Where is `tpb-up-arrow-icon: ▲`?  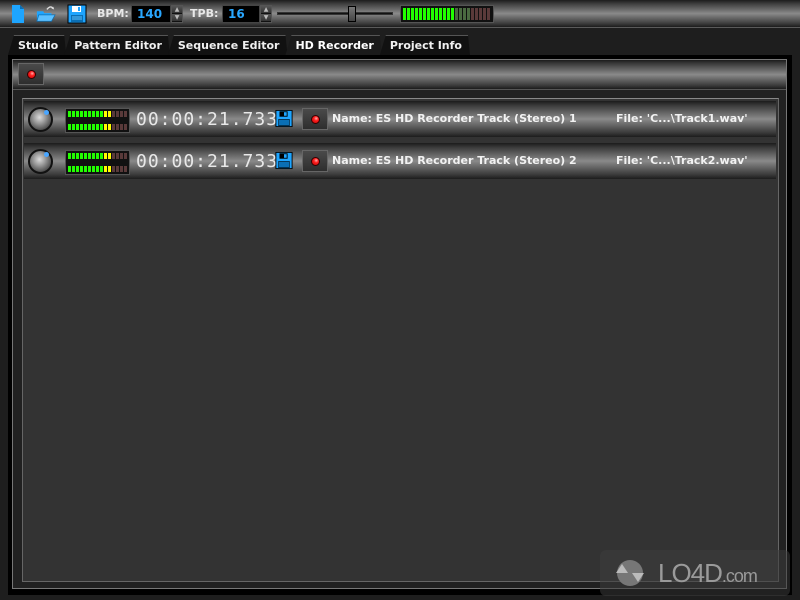 tpb-up-arrow-icon: ▲ is located at coordinates (266, 10).